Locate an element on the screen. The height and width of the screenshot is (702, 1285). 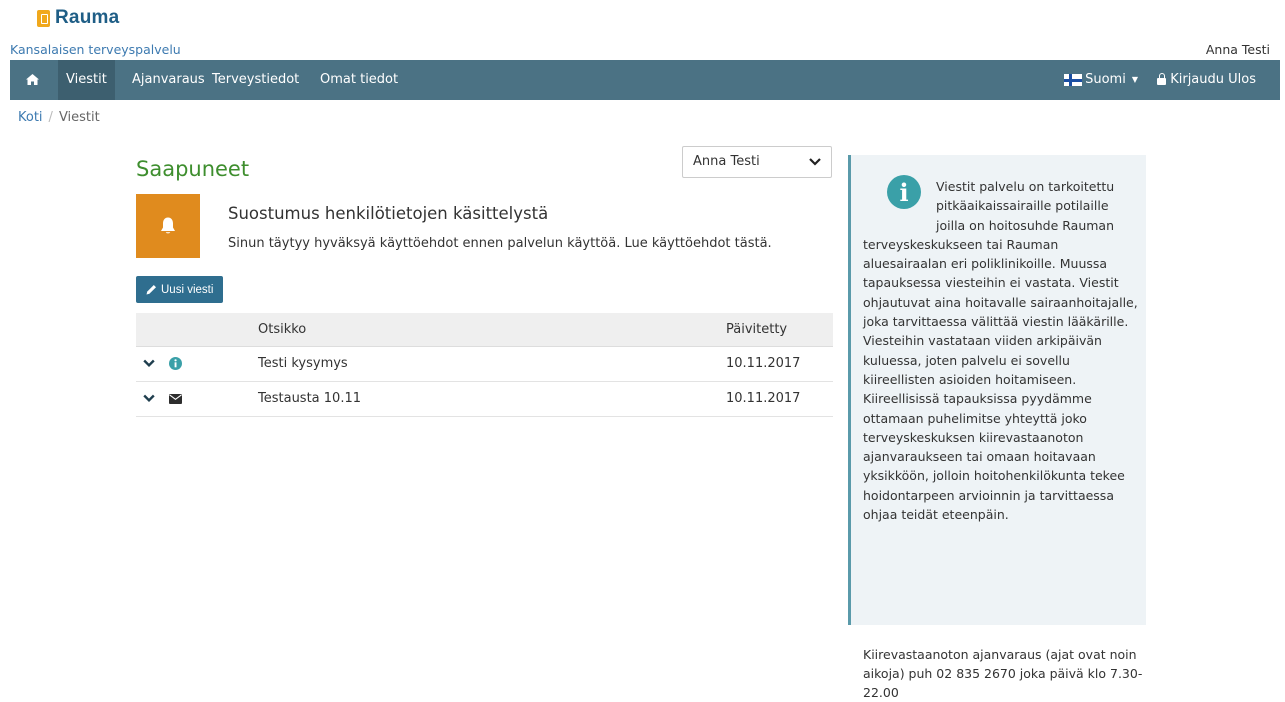
info-circle-icon is located at coordinates (175, 363).